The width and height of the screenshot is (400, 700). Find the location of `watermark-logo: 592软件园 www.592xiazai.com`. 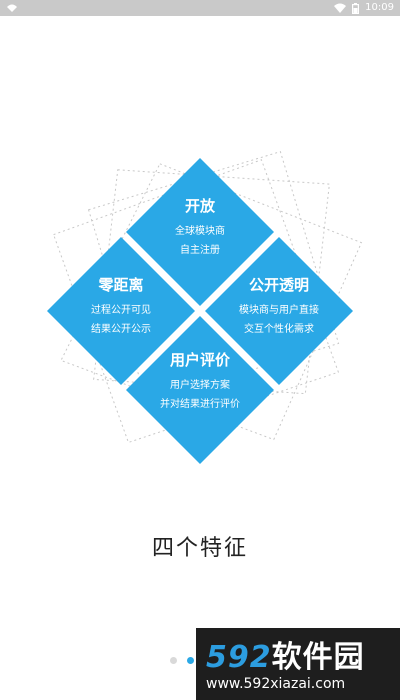

watermark-logo: 592软件园 www.592xiazai.com is located at coordinates (298, 664).